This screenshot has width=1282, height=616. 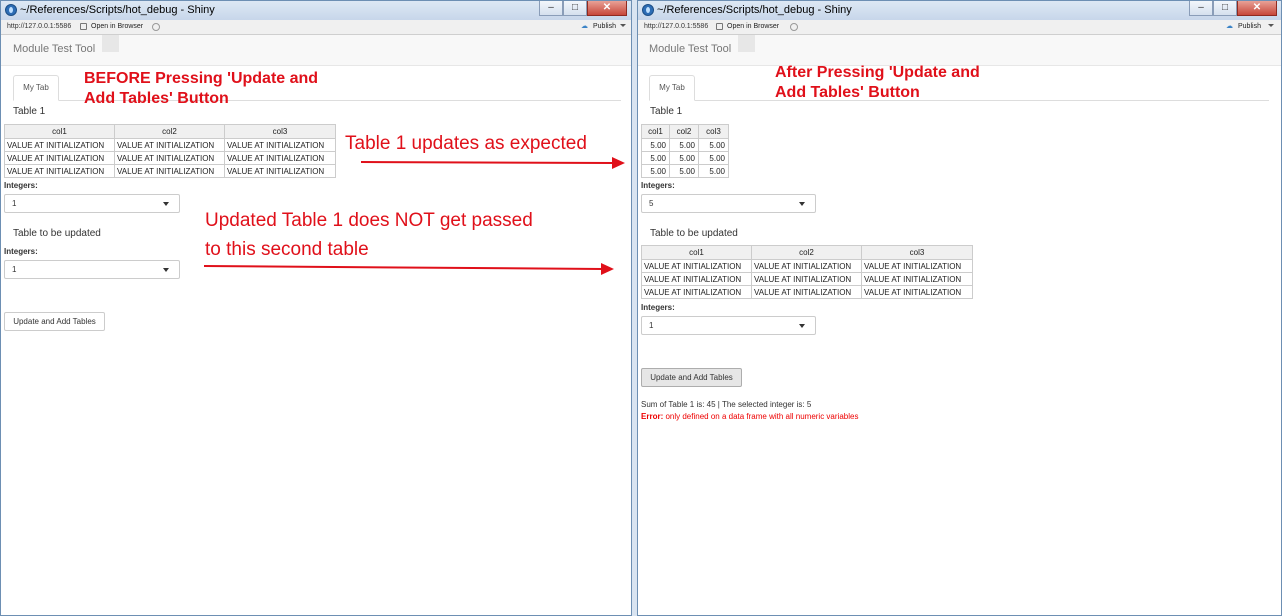 What do you see at coordinates (408, 269) in the screenshot?
I see `arrow-not-passed` at bounding box center [408, 269].